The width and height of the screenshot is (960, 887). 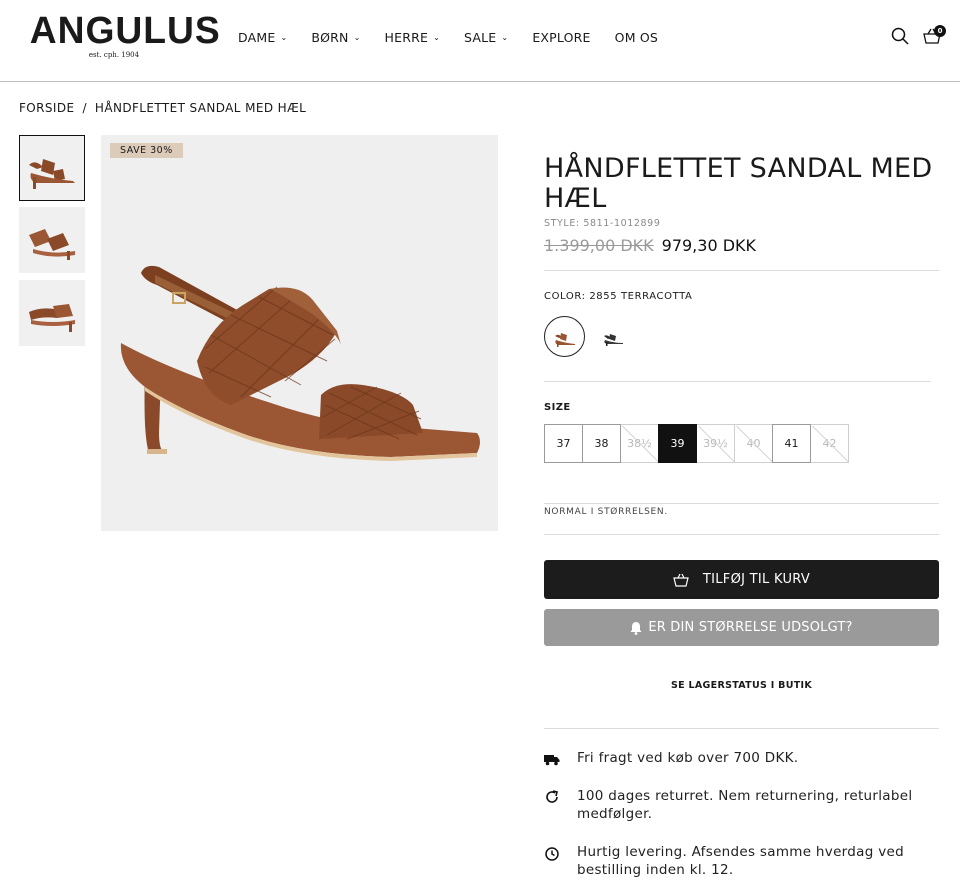 I want to click on nav-label: EXPLORE, so click(x=561, y=37).